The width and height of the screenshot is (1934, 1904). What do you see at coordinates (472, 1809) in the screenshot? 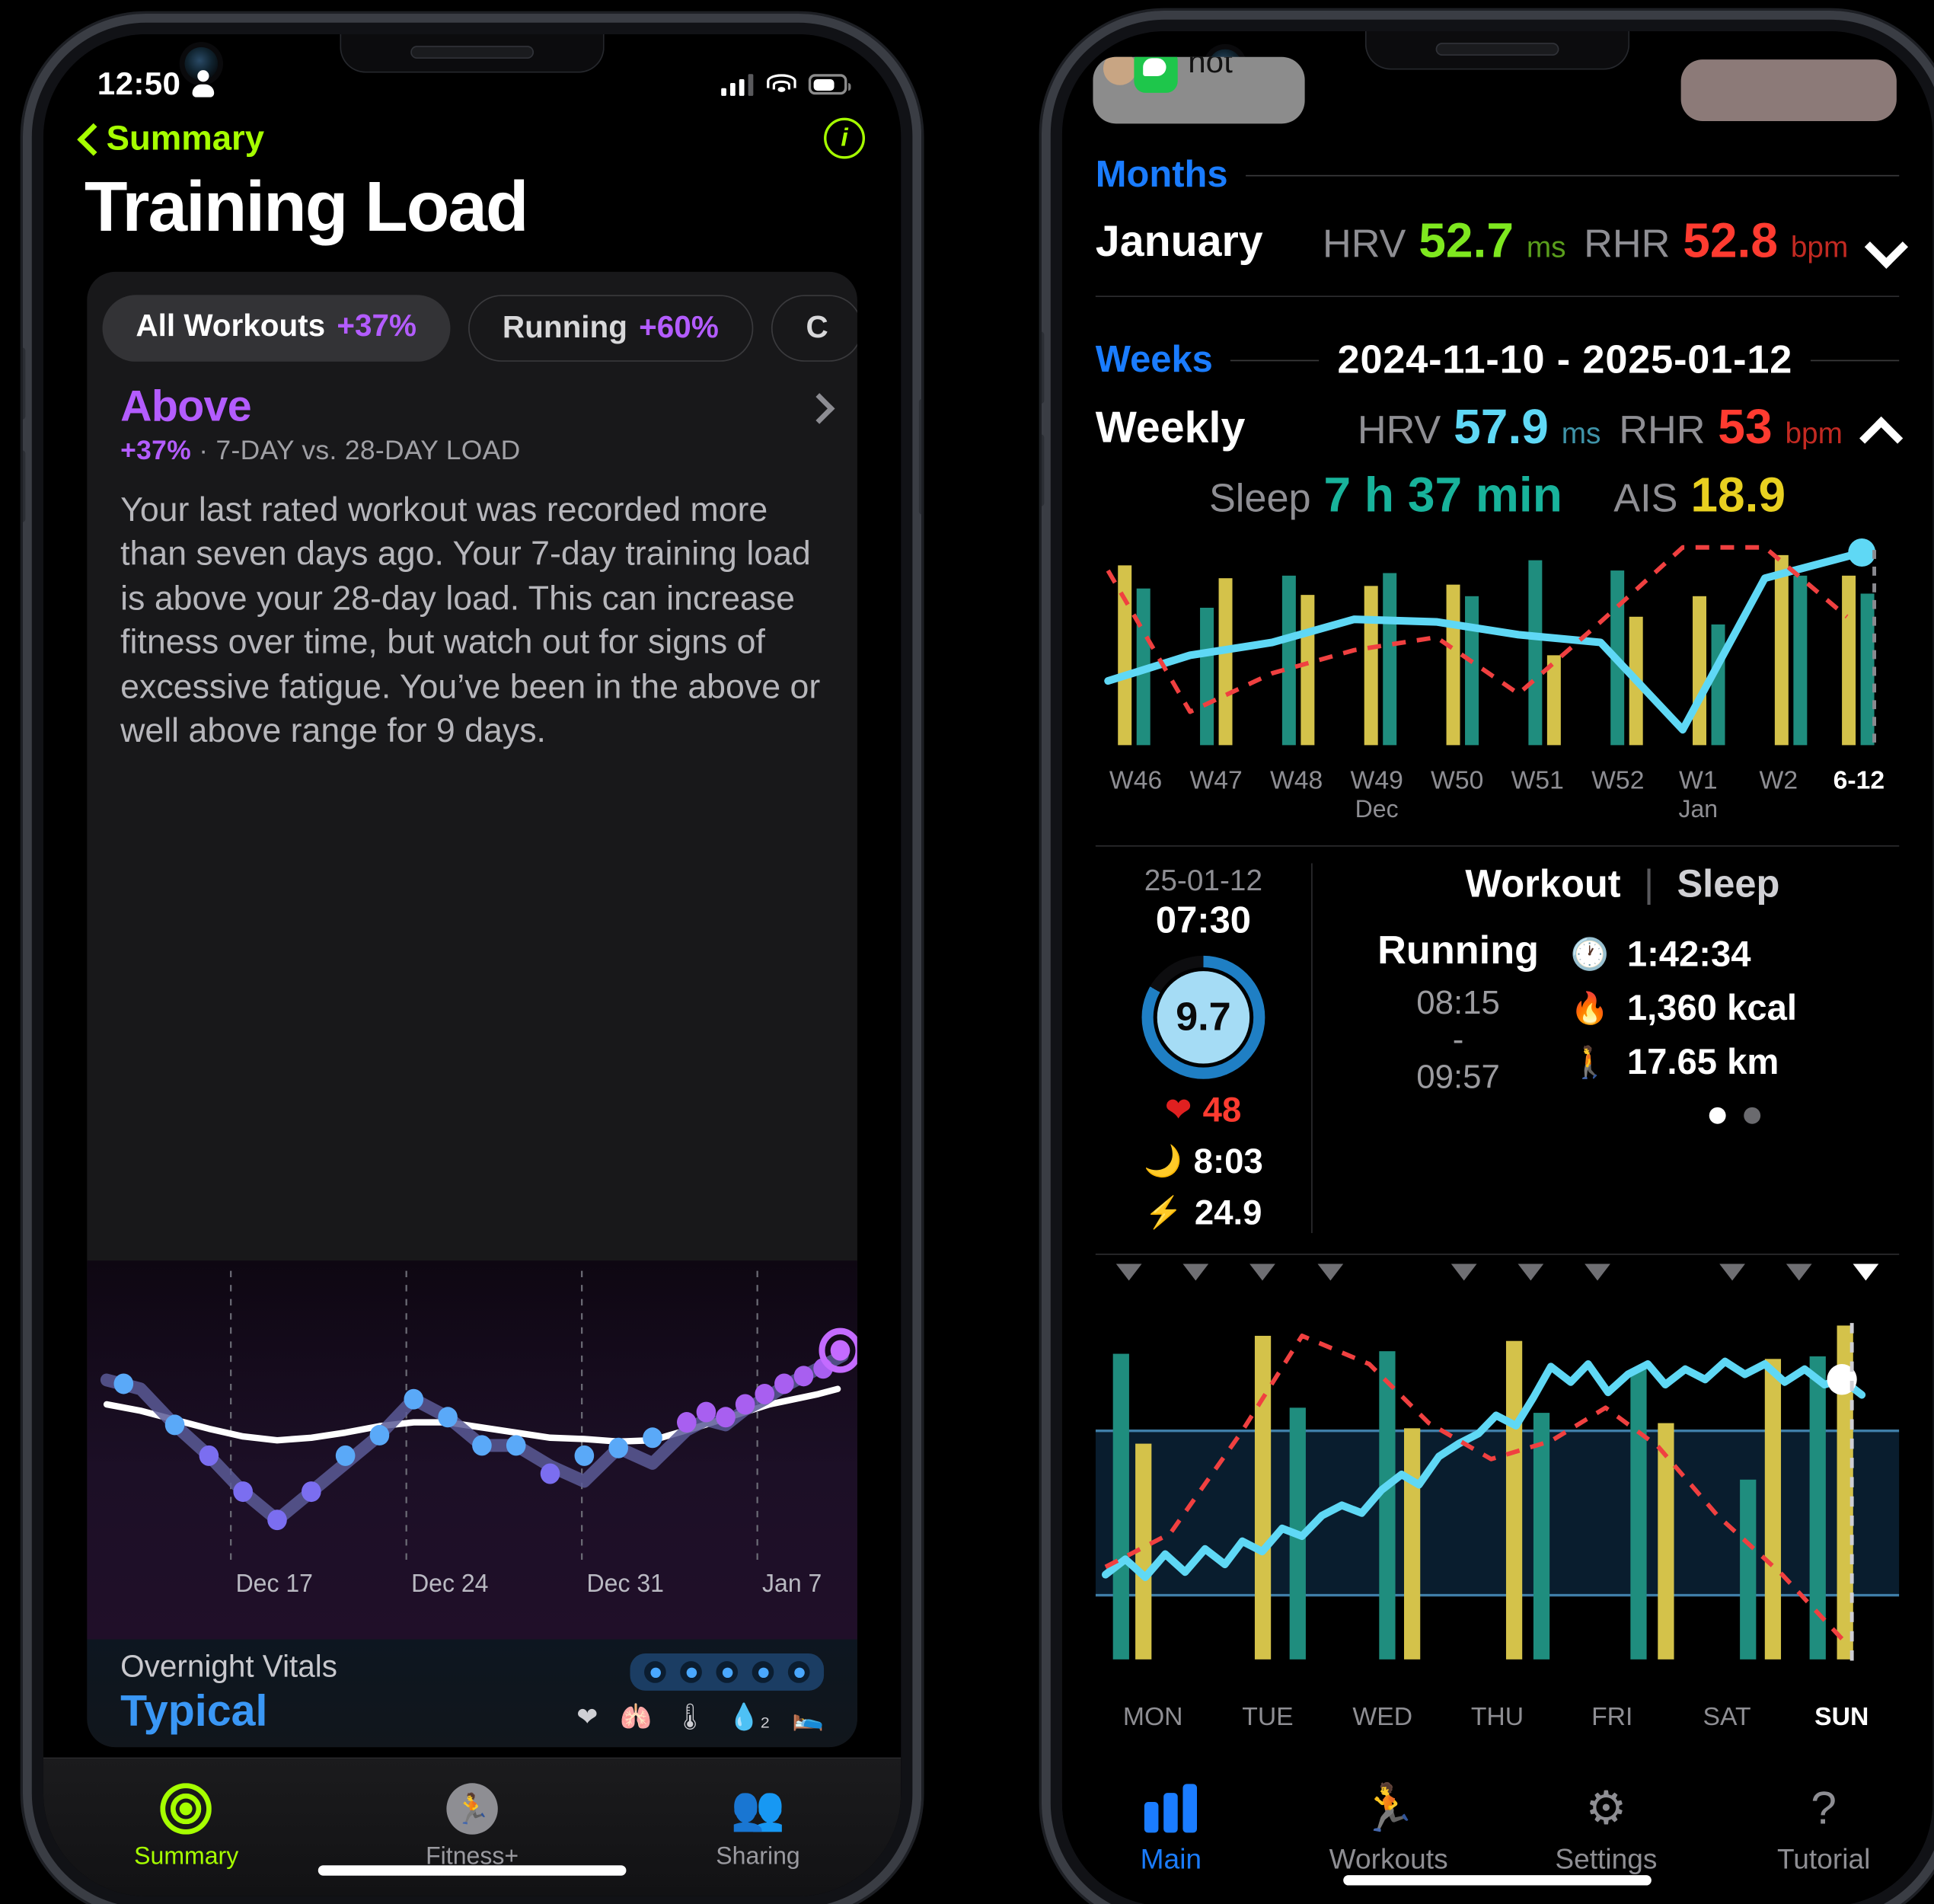
I see `runner-icon: 🏃` at bounding box center [472, 1809].